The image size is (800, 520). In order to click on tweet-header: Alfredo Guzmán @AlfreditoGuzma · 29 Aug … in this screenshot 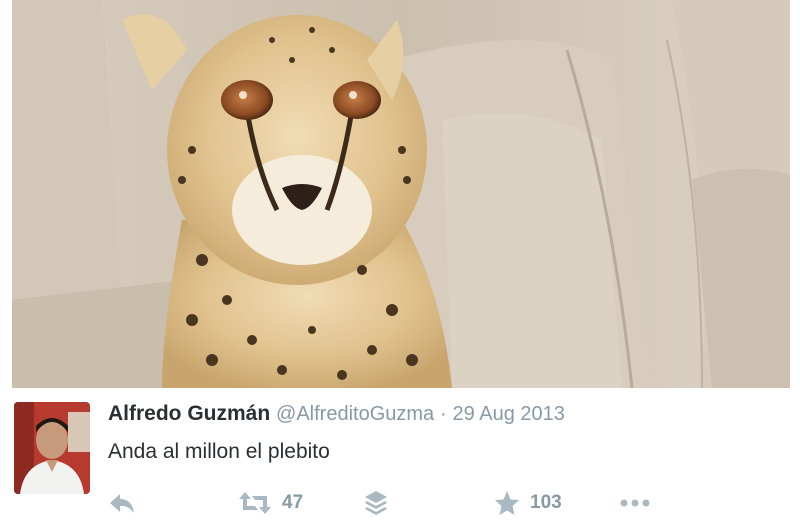, I will do `click(336, 414)`.